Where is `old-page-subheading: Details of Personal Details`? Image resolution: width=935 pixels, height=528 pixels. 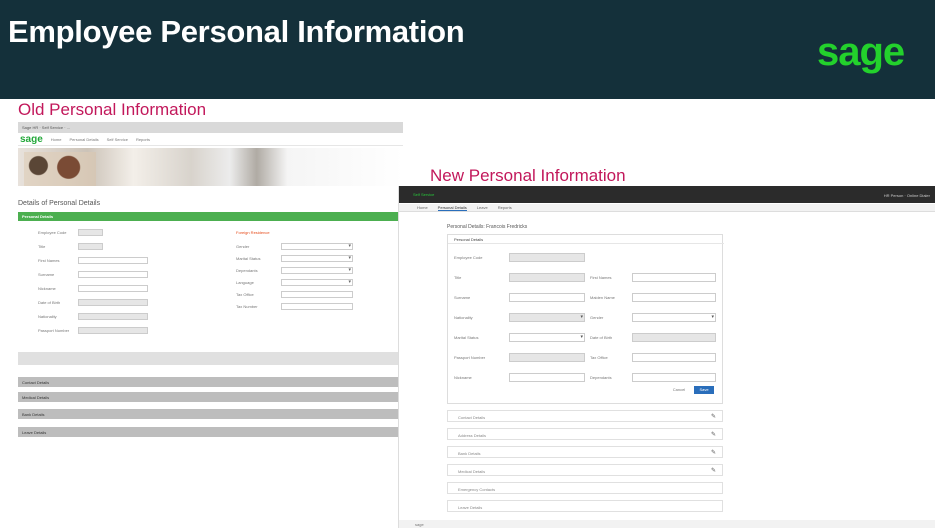
old-page-subheading: Details of Personal Details is located at coordinates (59, 203).